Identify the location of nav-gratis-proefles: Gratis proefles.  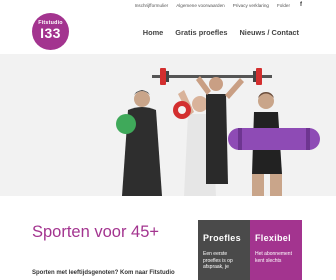
(201, 32).